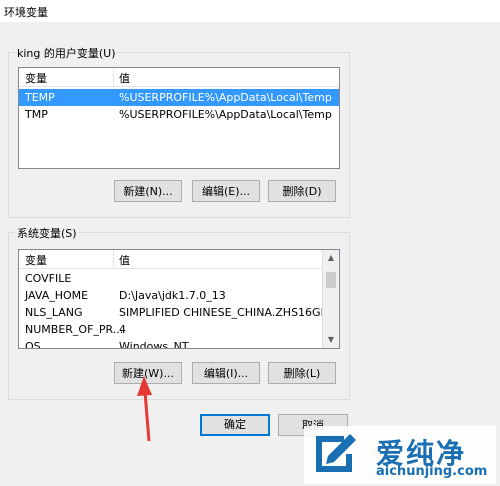  Describe the element at coordinates (336, 453) in the screenshot. I see `pencil-logo-icon` at that location.